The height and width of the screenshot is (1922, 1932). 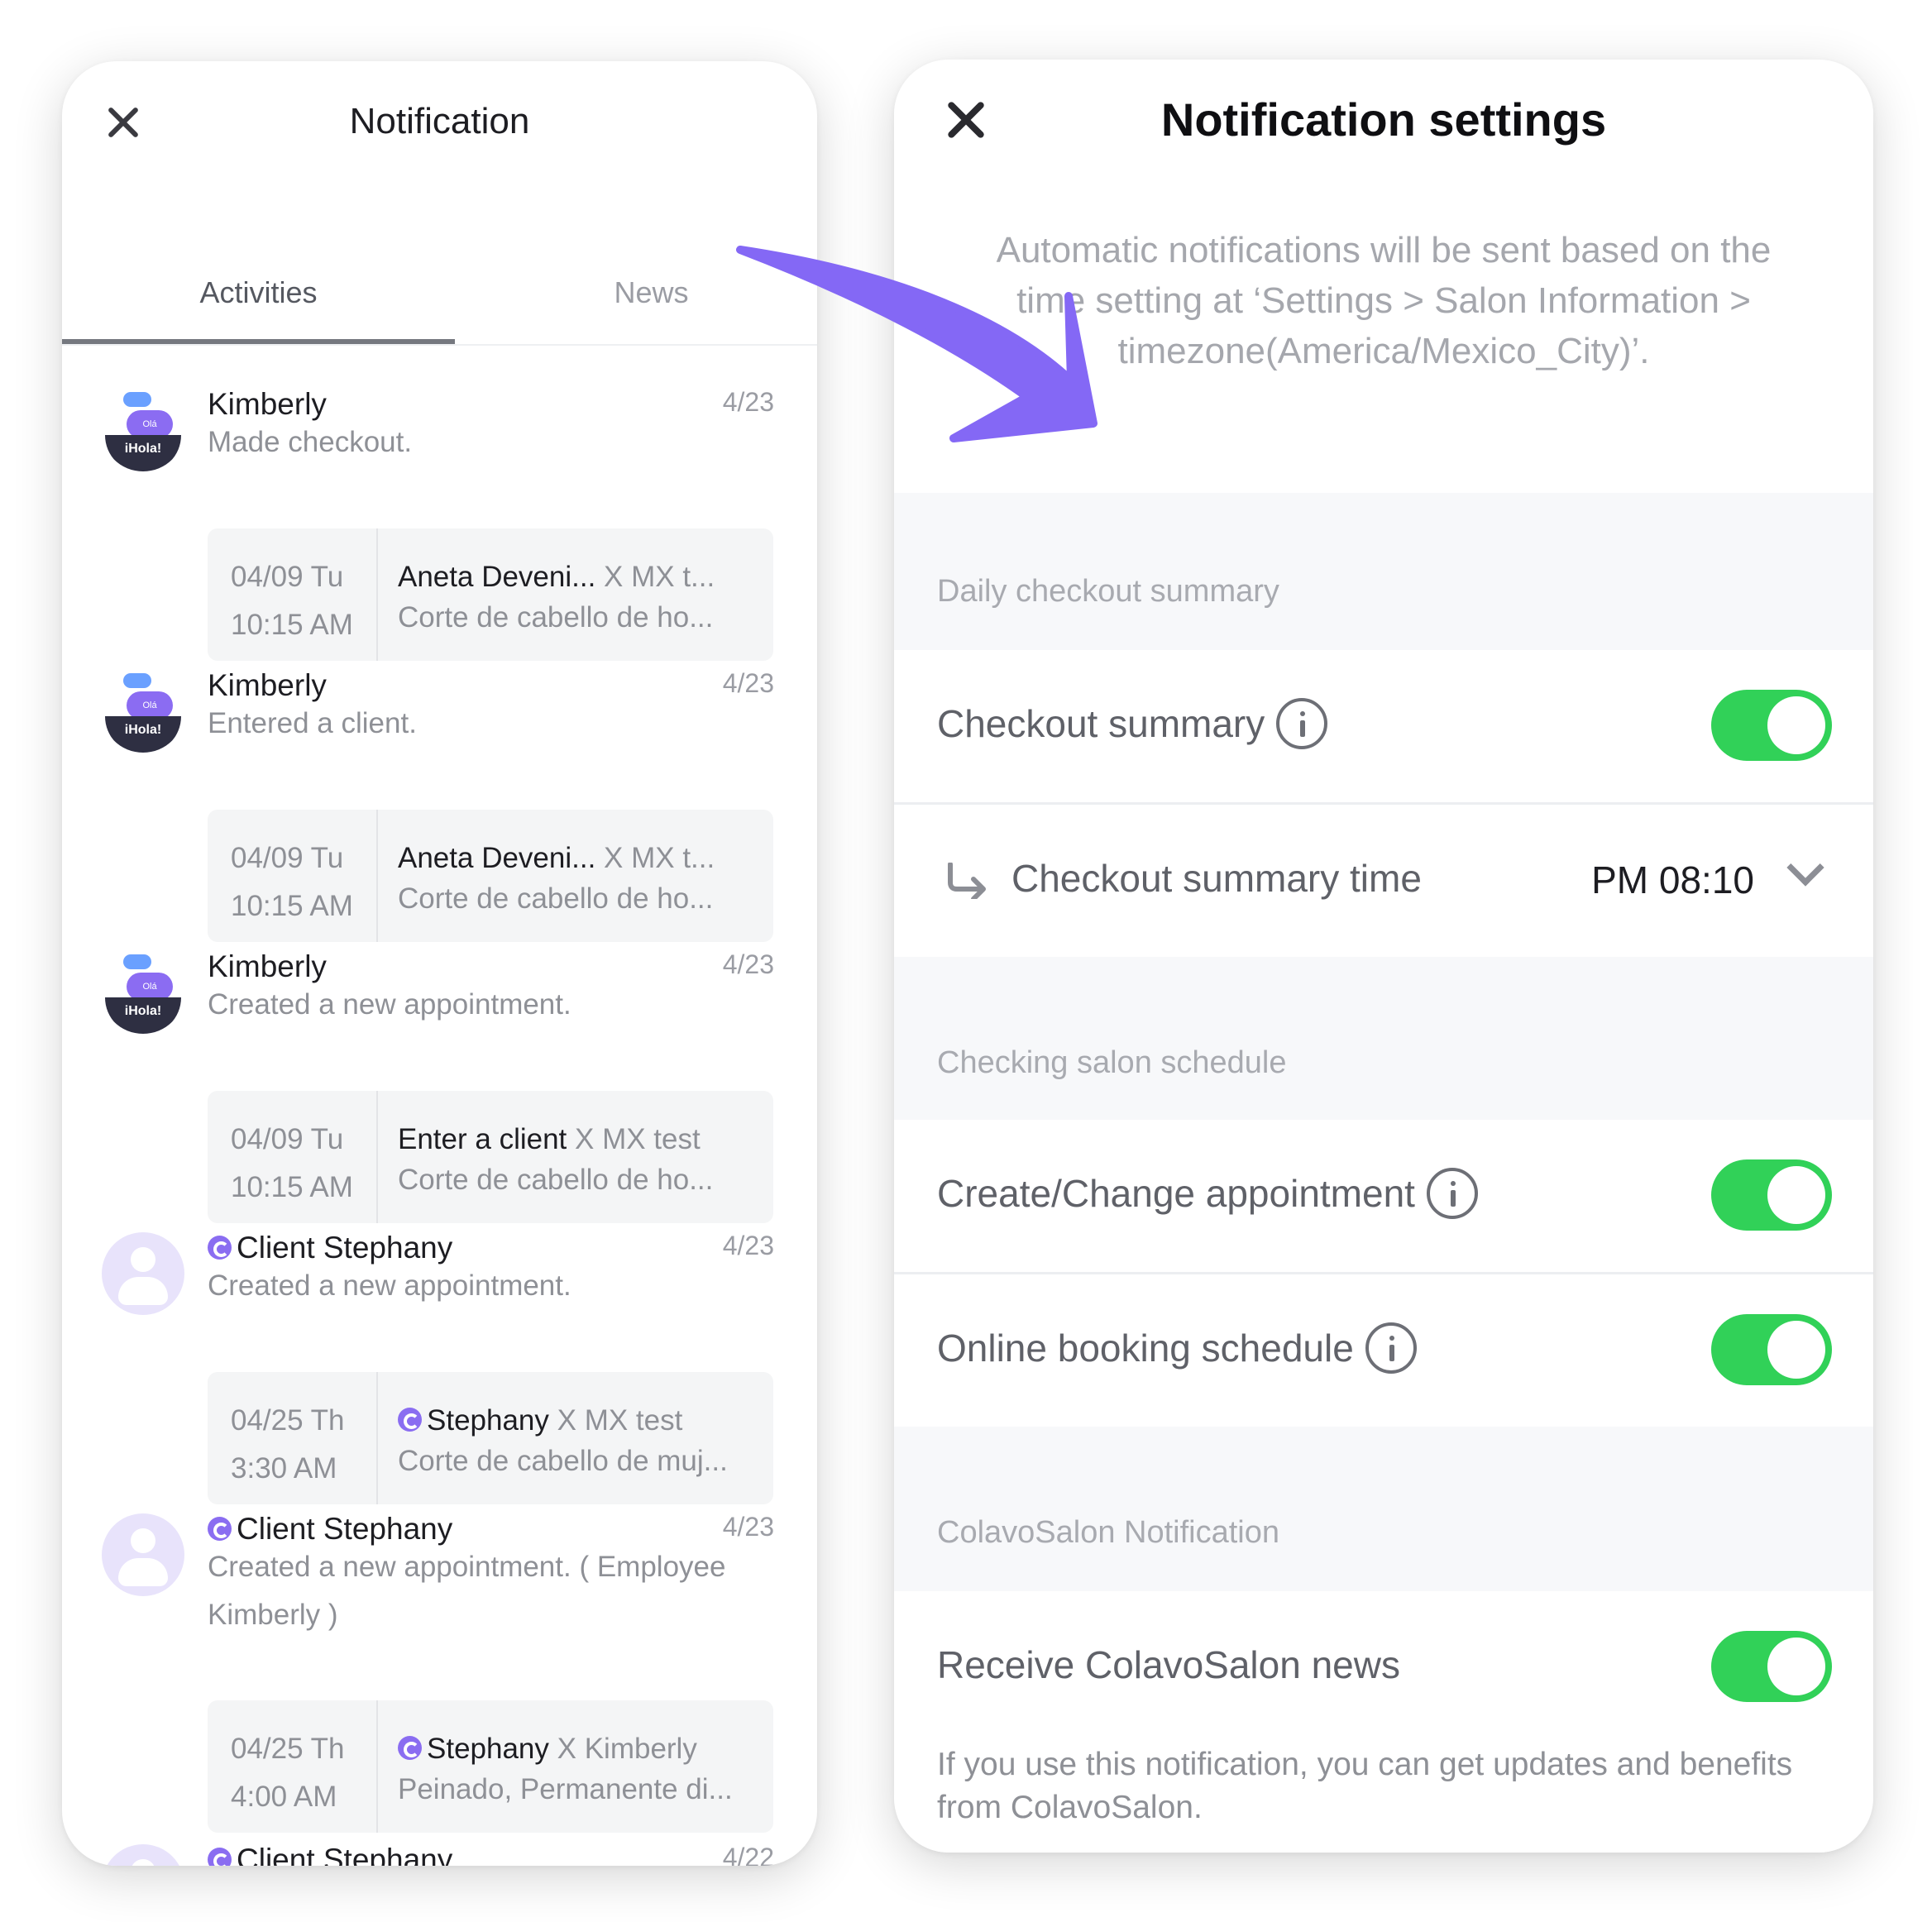 What do you see at coordinates (1216, 878) in the screenshot?
I see `checkout-time-label: Checkout summary time` at bounding box center [1216, 878].